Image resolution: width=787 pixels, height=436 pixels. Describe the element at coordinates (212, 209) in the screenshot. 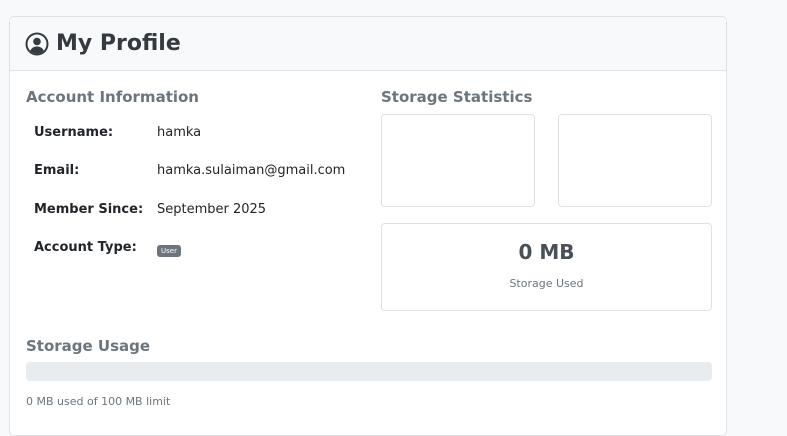

I see `member-since-value: September 2025` at that location.